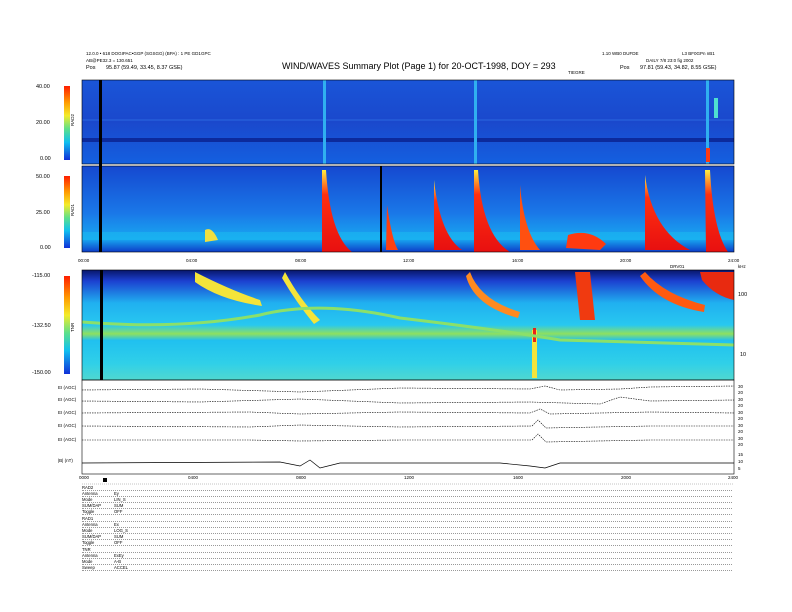 This screenshot has width=792, height=612. I want to click on trace-4-tick-a: 30, so click(741, 425).